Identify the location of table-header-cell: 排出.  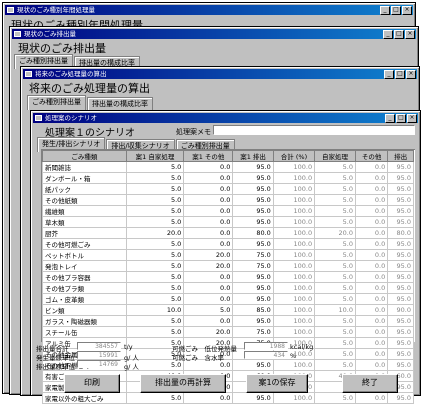
(400, 156).